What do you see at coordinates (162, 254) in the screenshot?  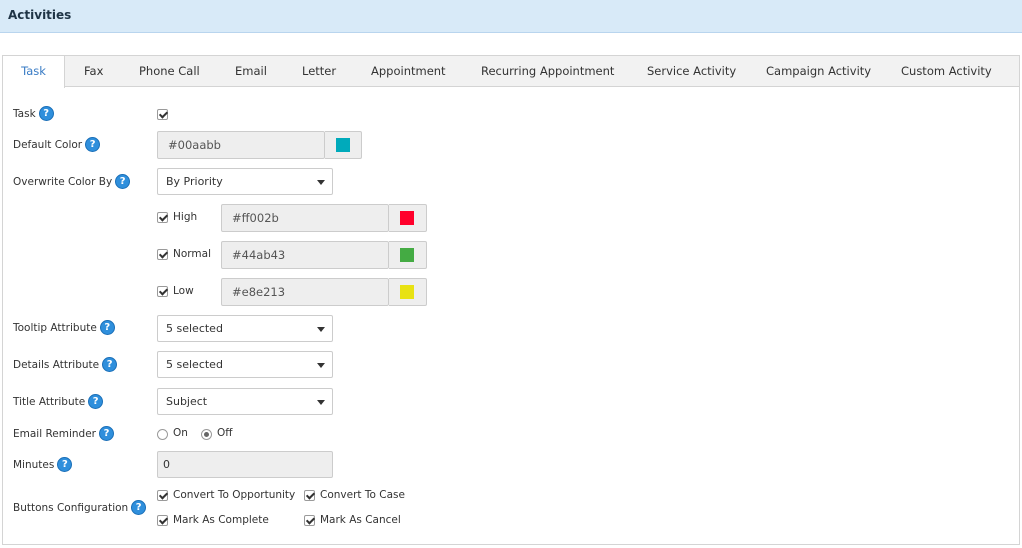 I see `normal-priority-checkbox` at bounding box center [162, 254].